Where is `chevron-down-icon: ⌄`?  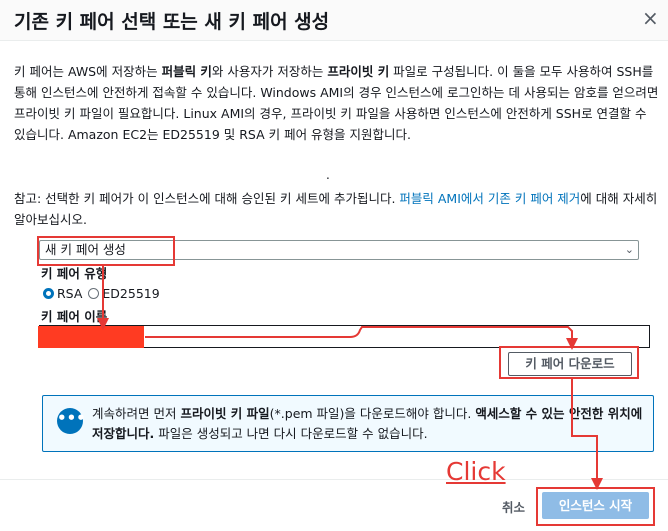
chevron-down-icon: ⌄ is located at coordinates (629, 249).